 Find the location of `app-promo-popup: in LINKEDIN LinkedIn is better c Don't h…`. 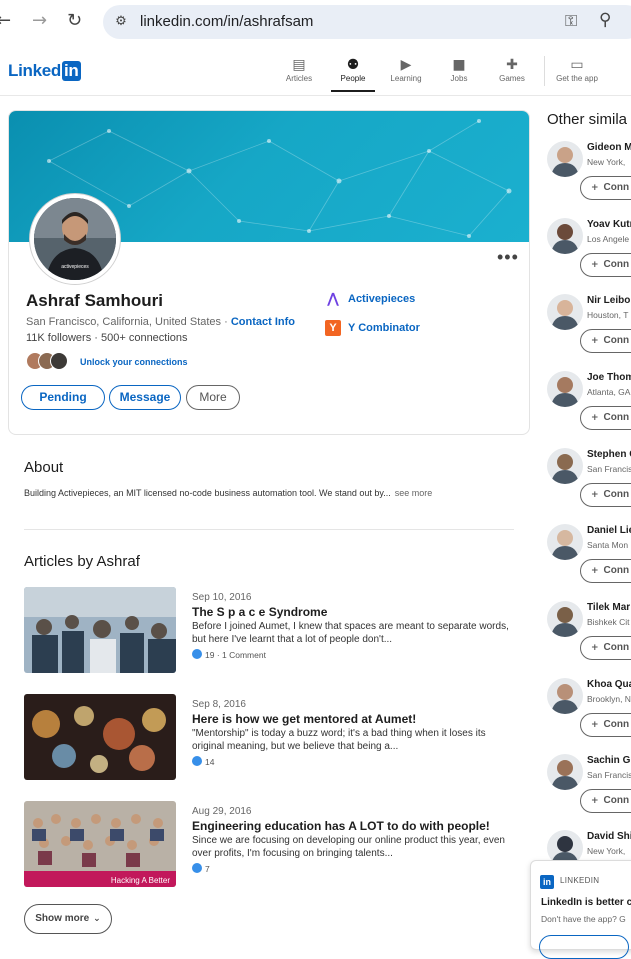

app-promo-popup: in LINKEDIN LinkedIn is better c Don't h… is located at coordinates (580, 909).